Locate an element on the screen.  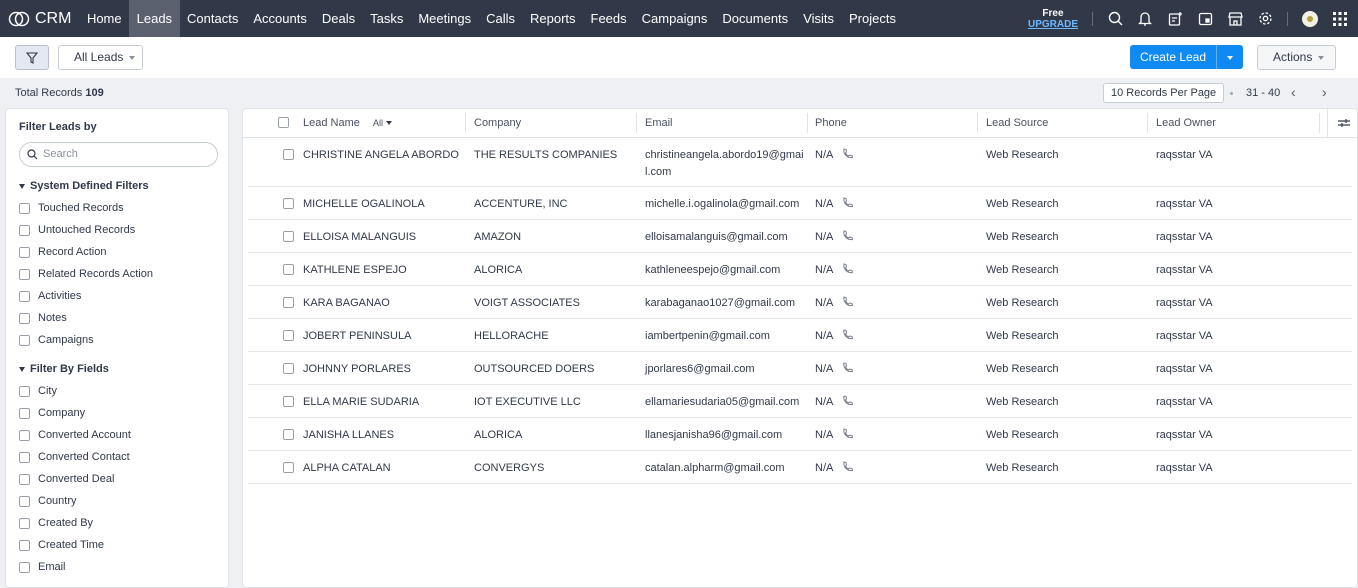
filter-item: Converted Account is located at coordinates (75, 435).